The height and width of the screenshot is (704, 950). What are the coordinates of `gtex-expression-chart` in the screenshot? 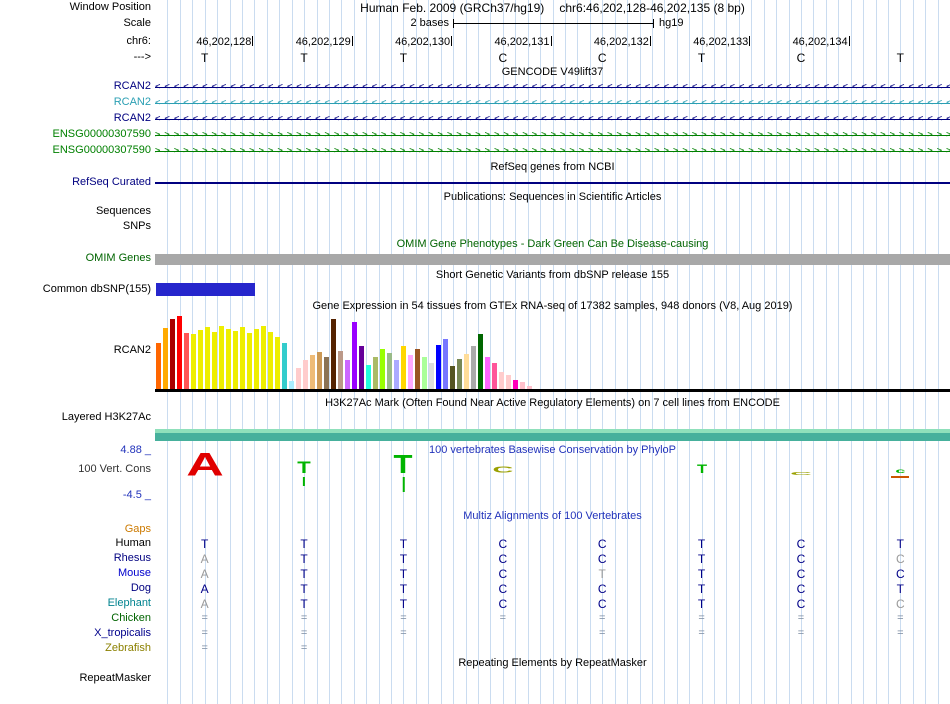 It's located at (553, 353).